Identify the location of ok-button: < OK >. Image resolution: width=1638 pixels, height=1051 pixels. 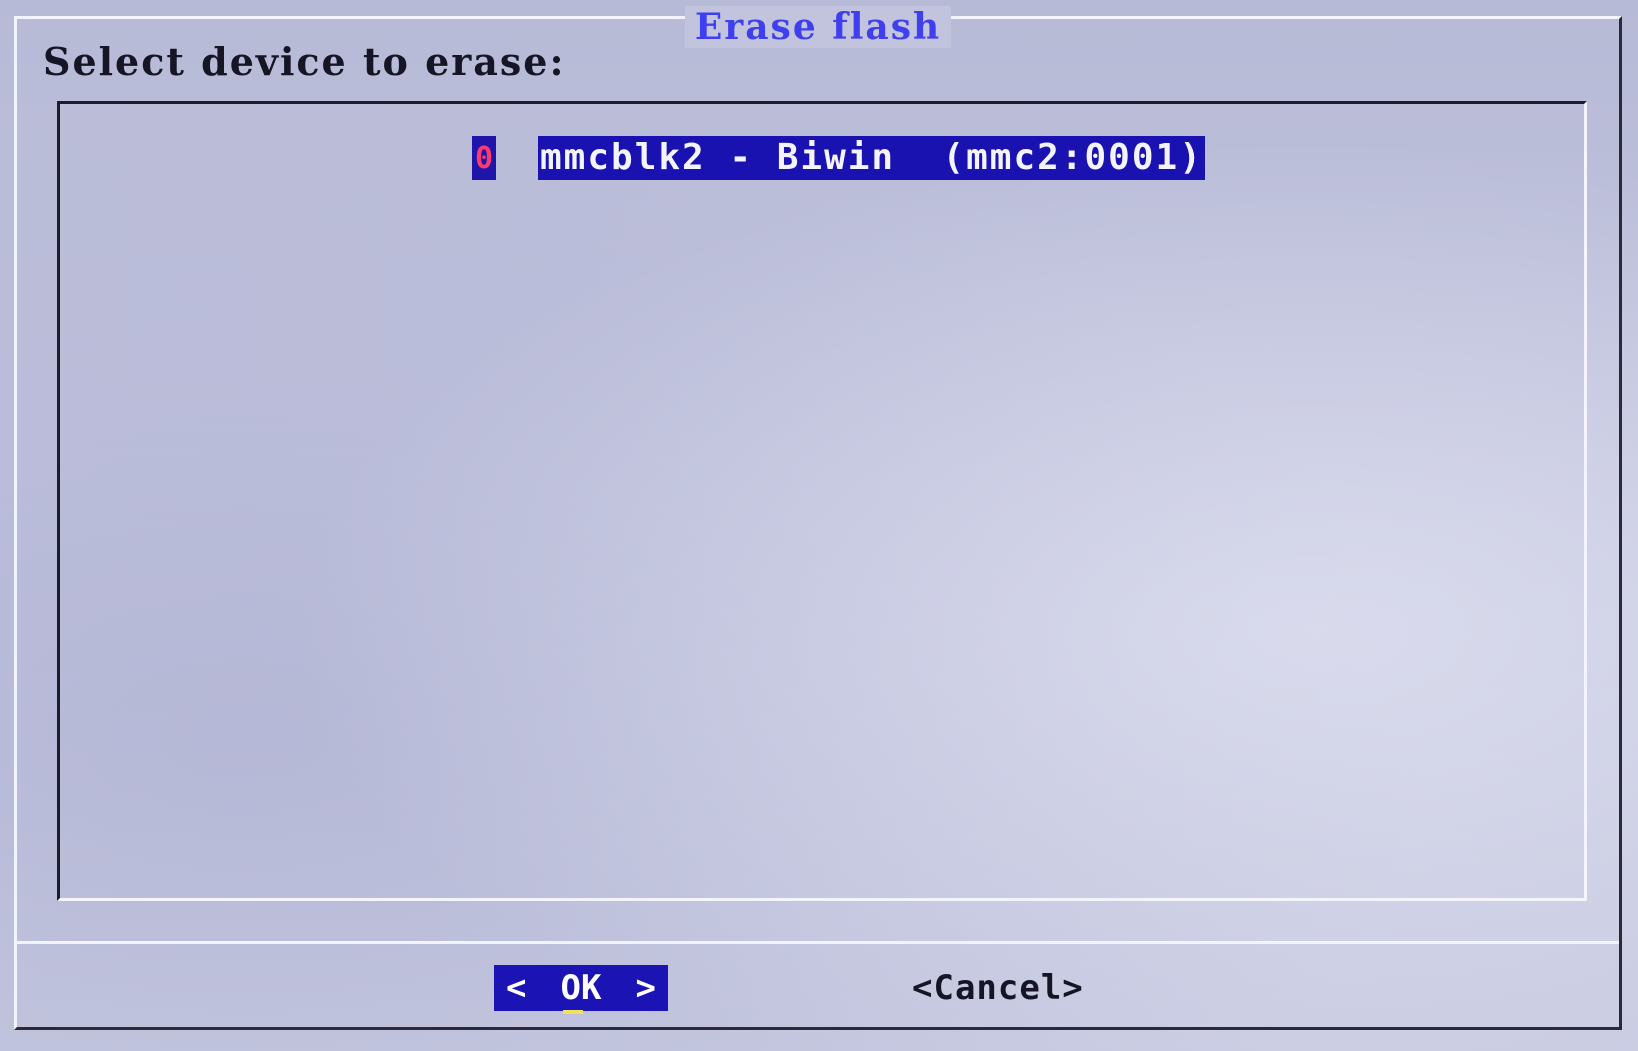
(581, 989).